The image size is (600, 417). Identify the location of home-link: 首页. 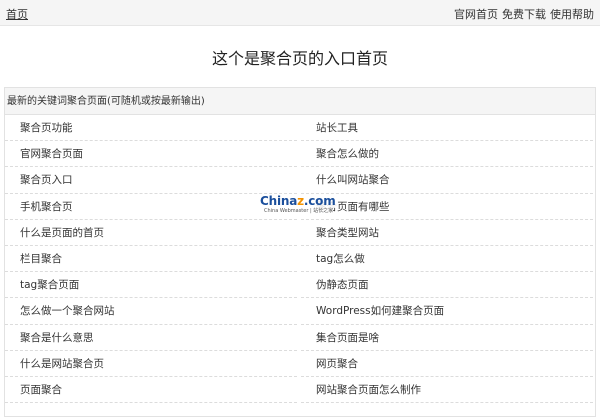
(17, 14).